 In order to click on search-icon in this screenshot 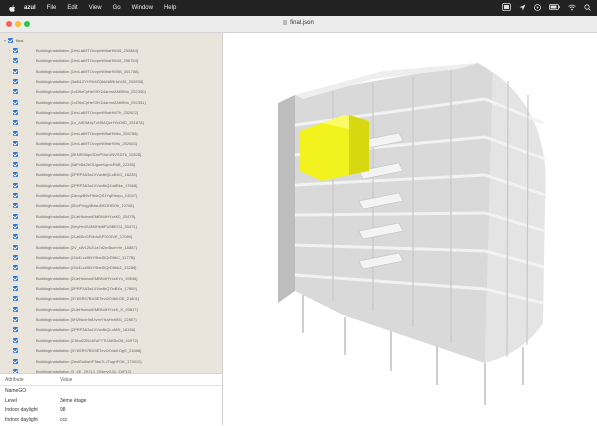, I will do `click(587, 8)`.